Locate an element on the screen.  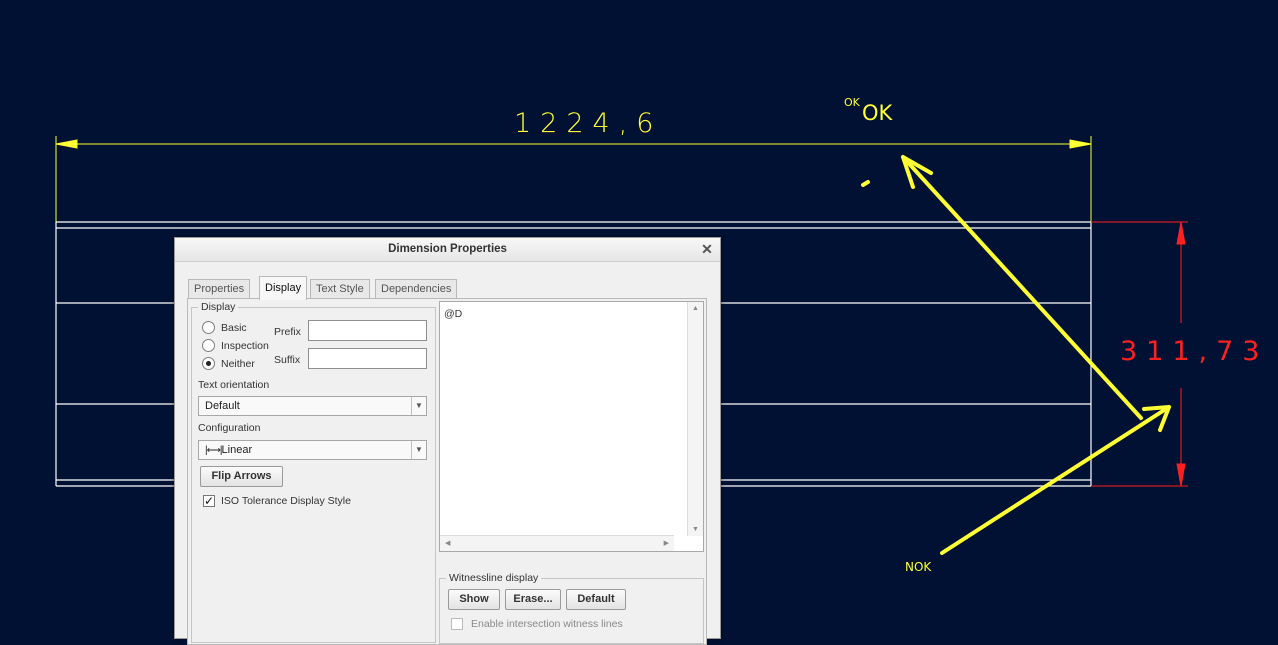
neither-radio is located at coordinates (208, 363).